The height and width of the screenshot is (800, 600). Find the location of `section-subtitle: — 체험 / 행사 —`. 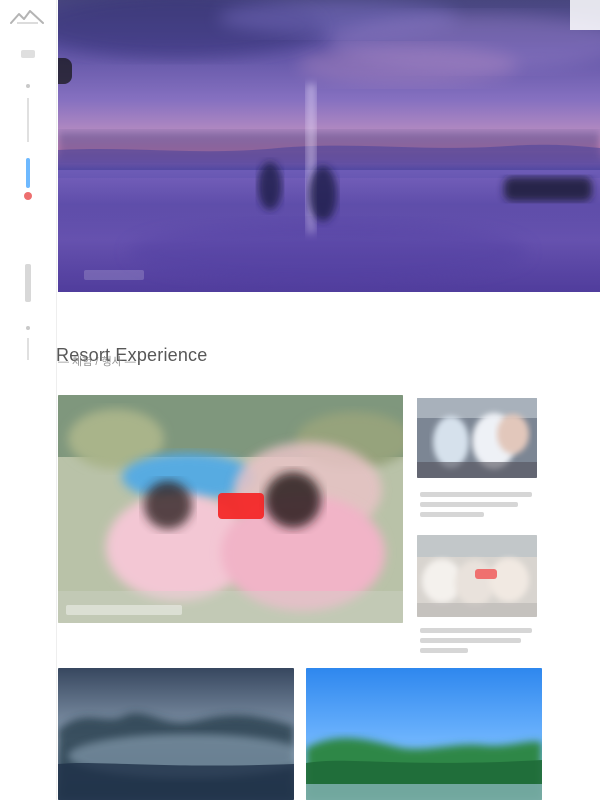

section-subtitle: — 체험 / 행사 — is located at coordinates (97, 362).